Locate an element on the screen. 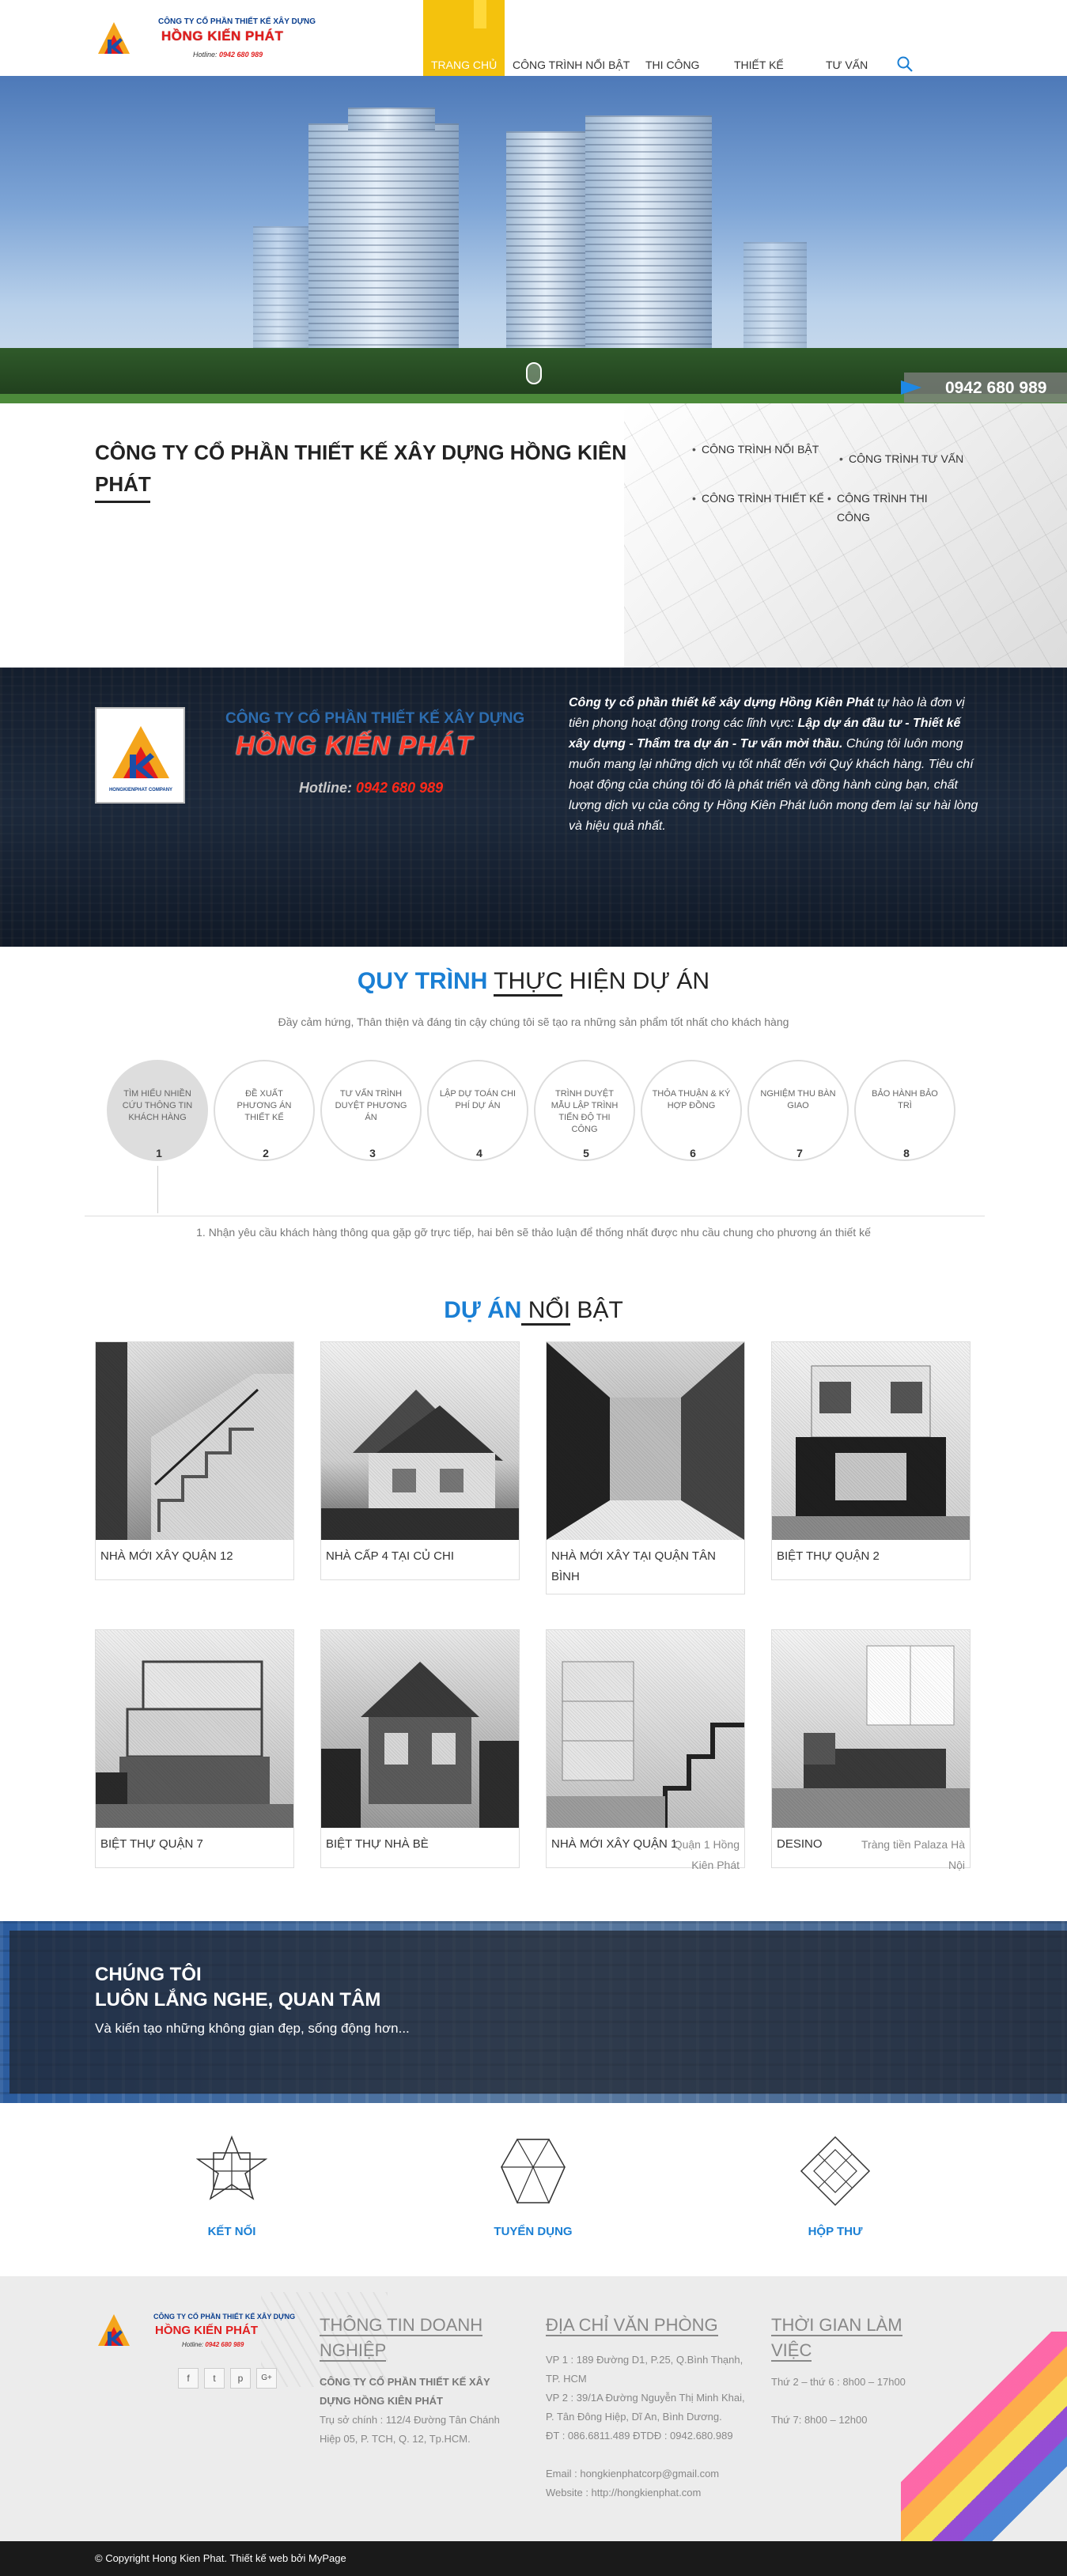 Image resolution: width=1067 pixels, height=2576 pixels. logo-hotline: Hotline: 0942 680 989 is located at coordinates (228, 55).